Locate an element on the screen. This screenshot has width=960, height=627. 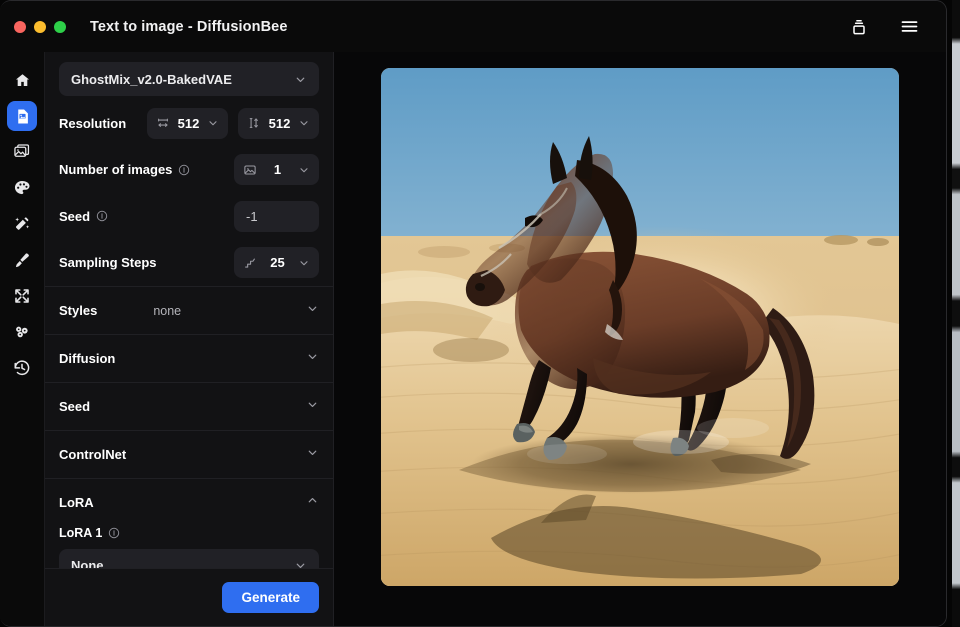
model-select-value: GhostMix_v2.0-BakedVAE is located at coordinates (151, 79).